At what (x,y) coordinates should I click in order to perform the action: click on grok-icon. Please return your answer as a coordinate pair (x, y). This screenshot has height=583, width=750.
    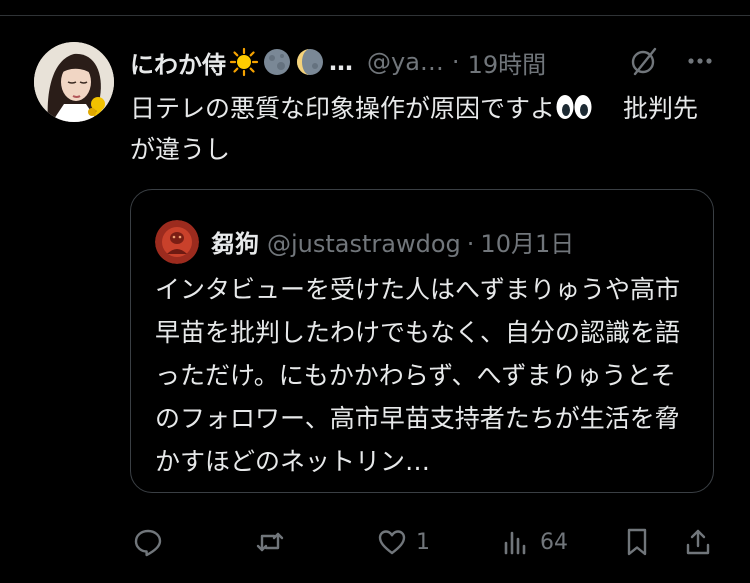
    Looking at the image, I should click on (644, 61).